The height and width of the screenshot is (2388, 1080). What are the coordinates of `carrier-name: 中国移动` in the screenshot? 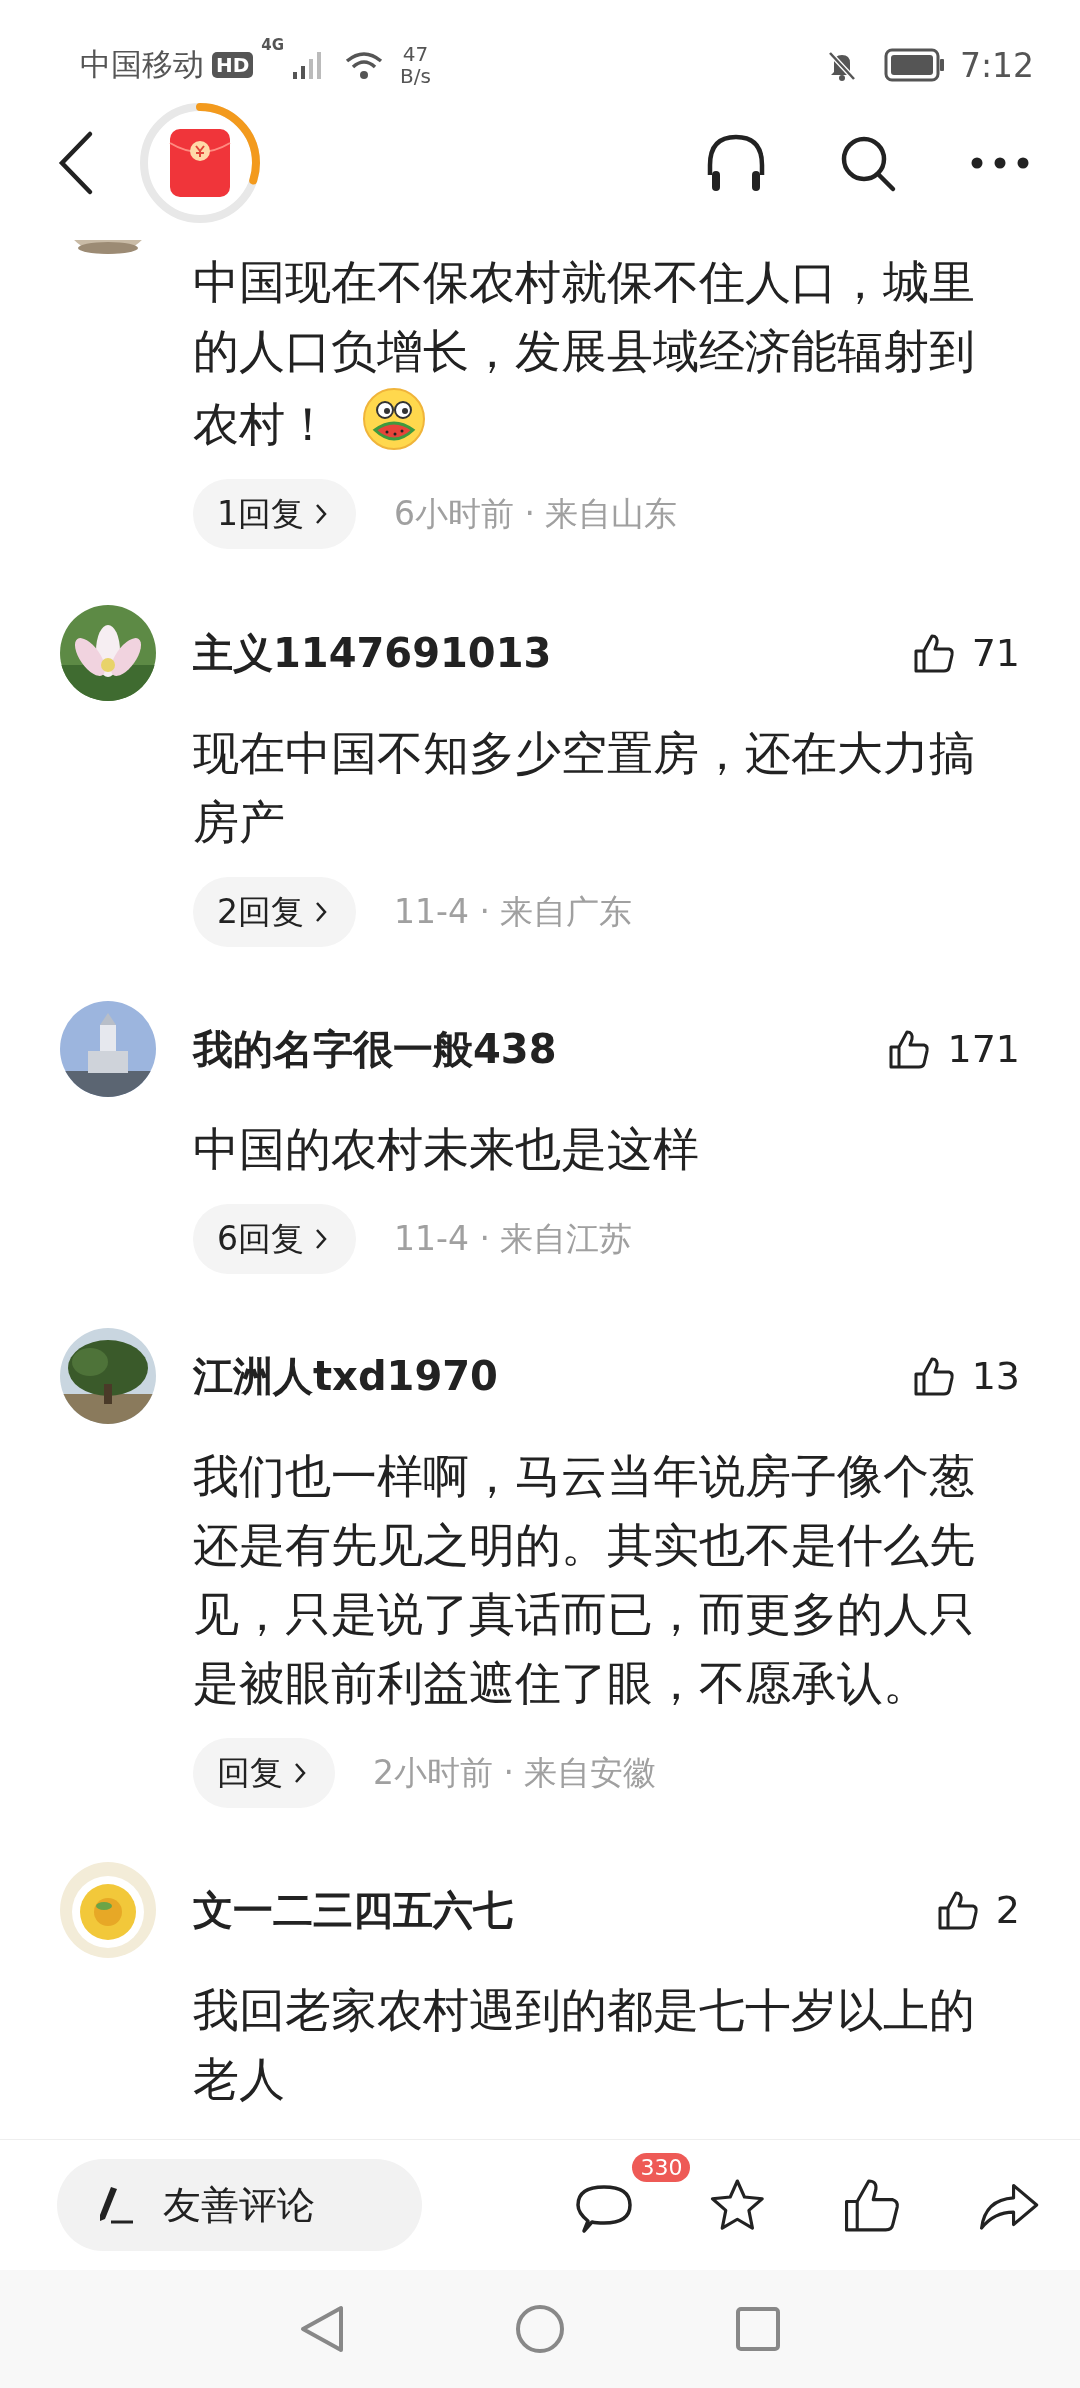 It's located at (142, 64).